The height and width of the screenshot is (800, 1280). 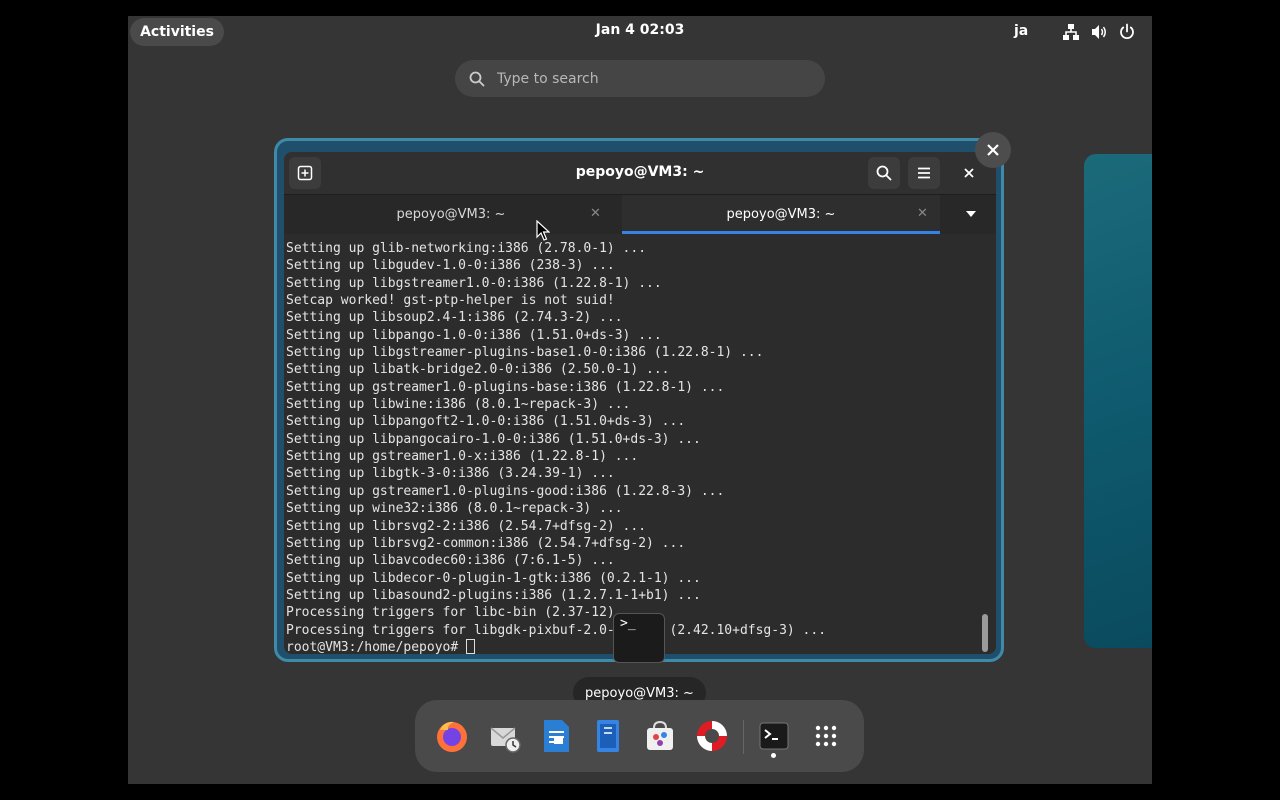 I want to click on menu-button, so click(x=924, y=173).